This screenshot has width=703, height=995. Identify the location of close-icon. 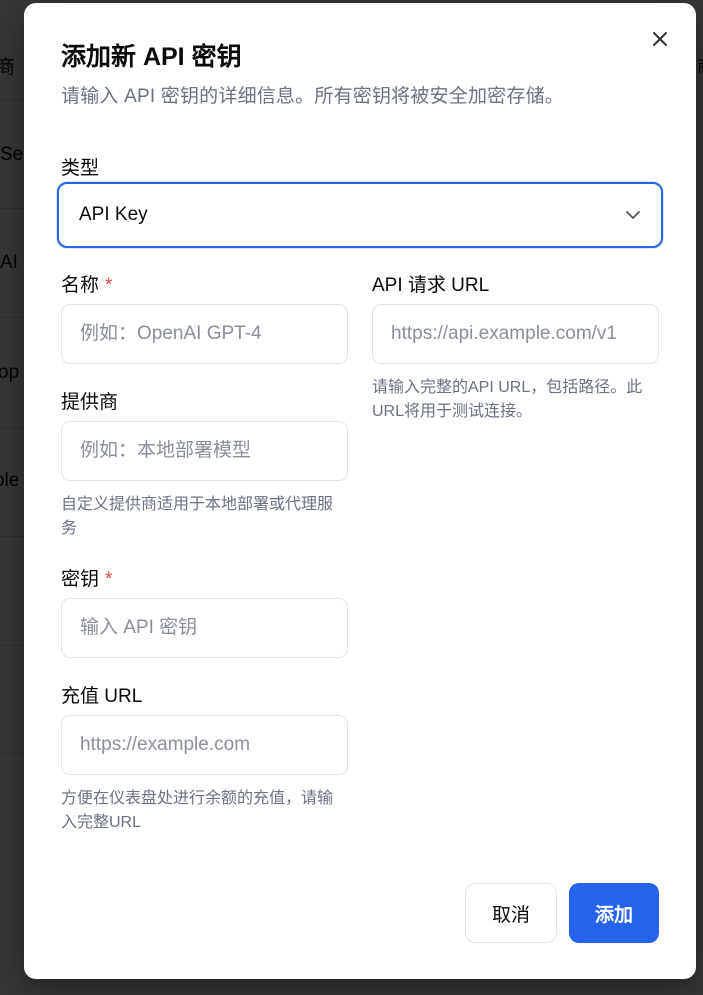
(660, 39).